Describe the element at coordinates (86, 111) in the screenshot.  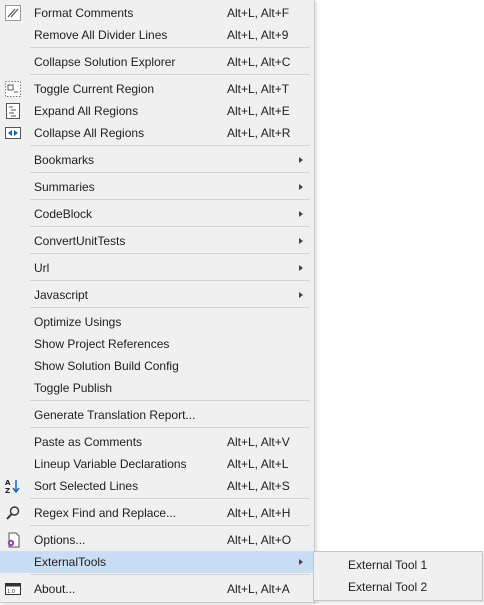
I see `menu-item-label: Expand All Regions` at that location.